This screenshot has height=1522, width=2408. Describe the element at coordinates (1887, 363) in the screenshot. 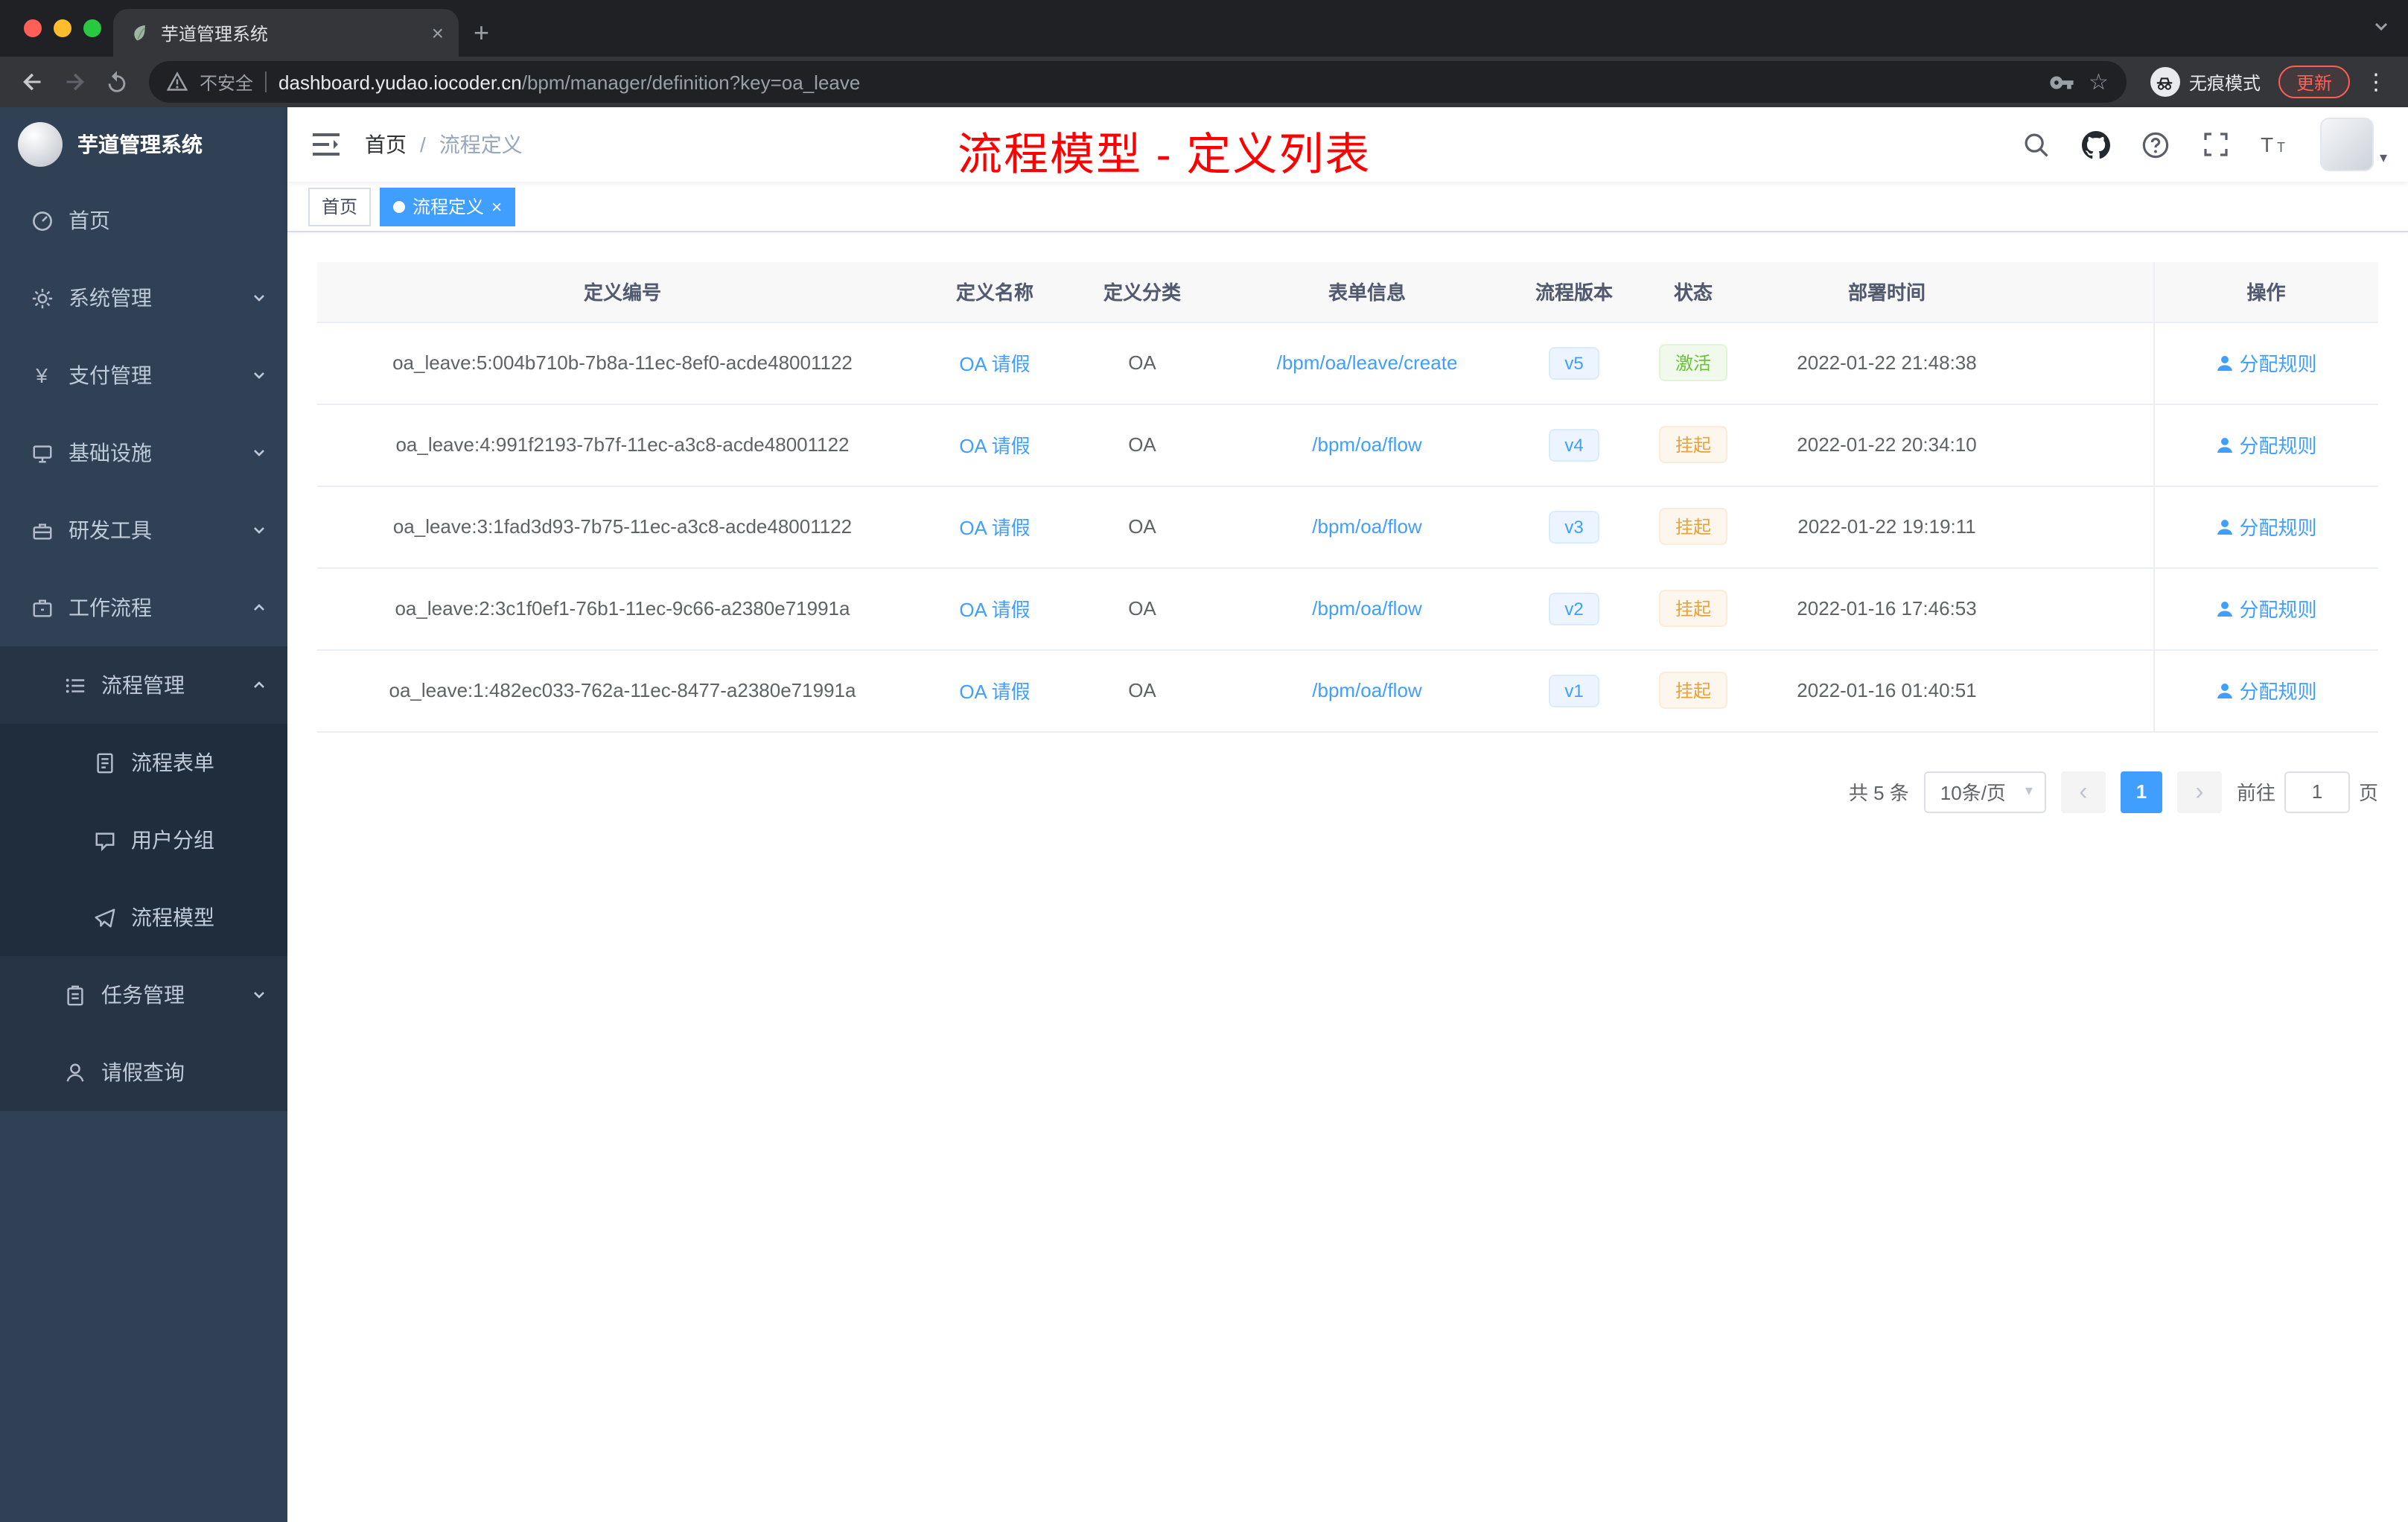

I see `cell-deploy-time: 2022-01-22 21:48:38` at that location.